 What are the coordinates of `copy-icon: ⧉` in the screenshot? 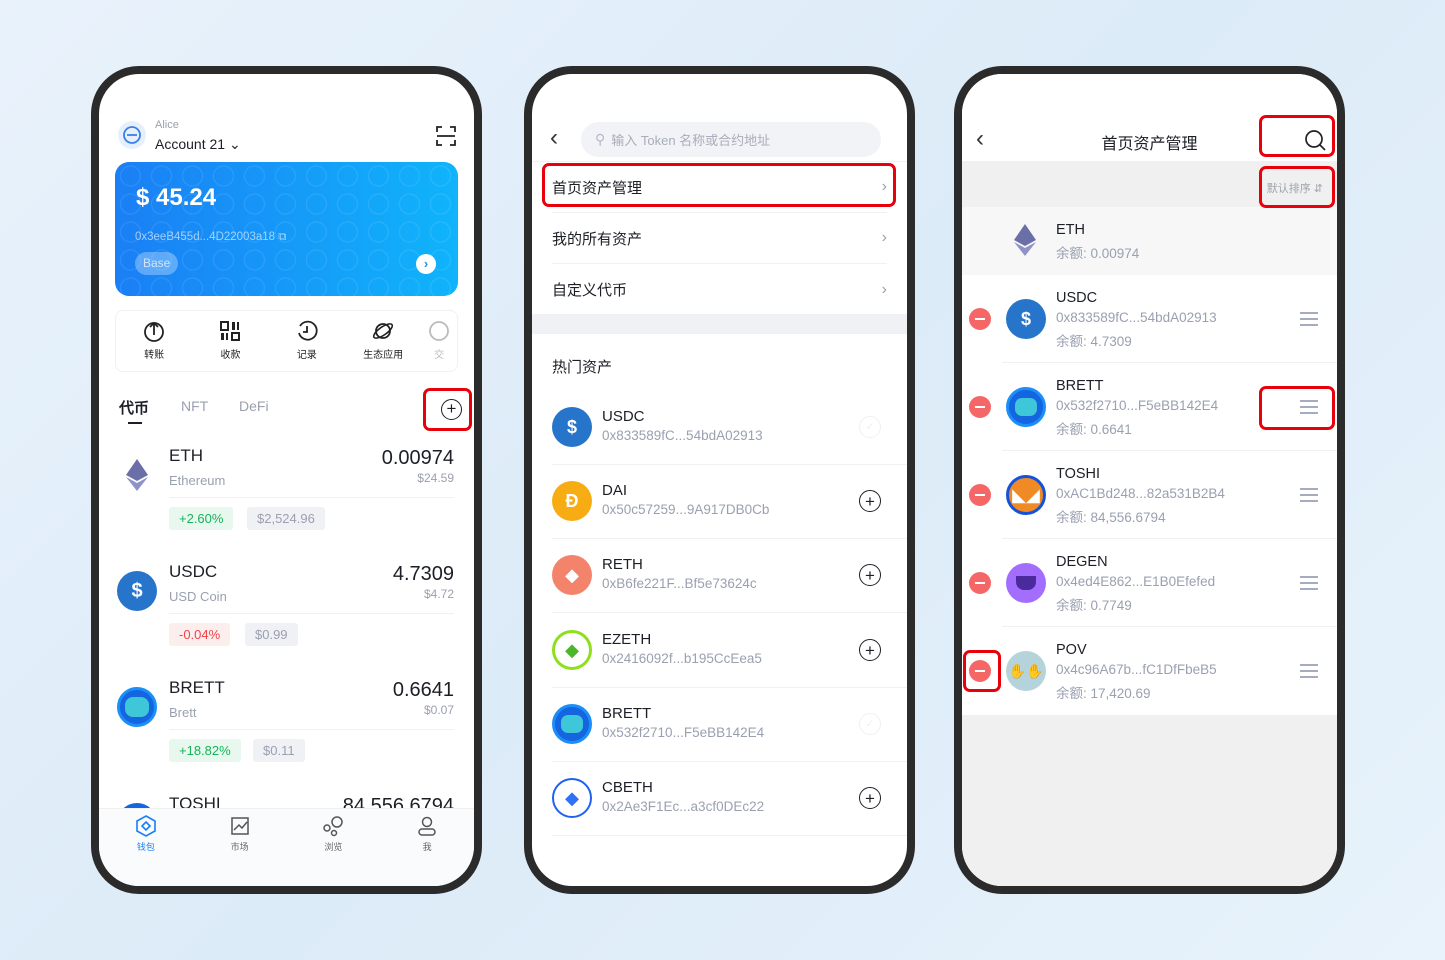 It's located at (282, 237).